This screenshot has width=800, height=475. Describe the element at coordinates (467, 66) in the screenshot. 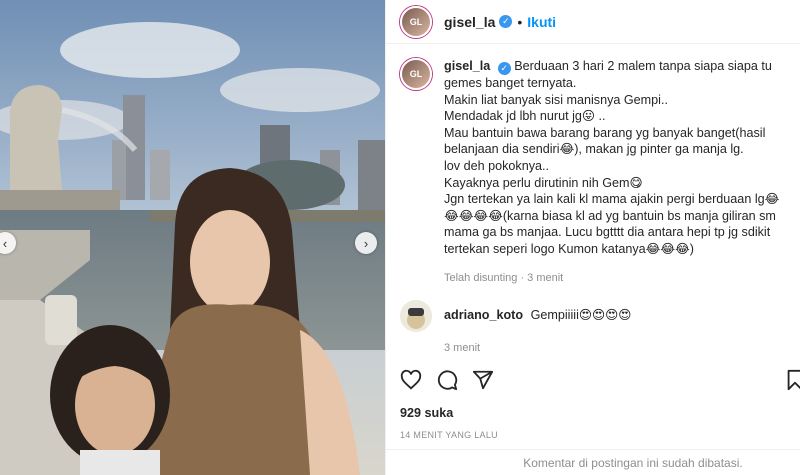

I see `caption-username: gisel_la` at that location.